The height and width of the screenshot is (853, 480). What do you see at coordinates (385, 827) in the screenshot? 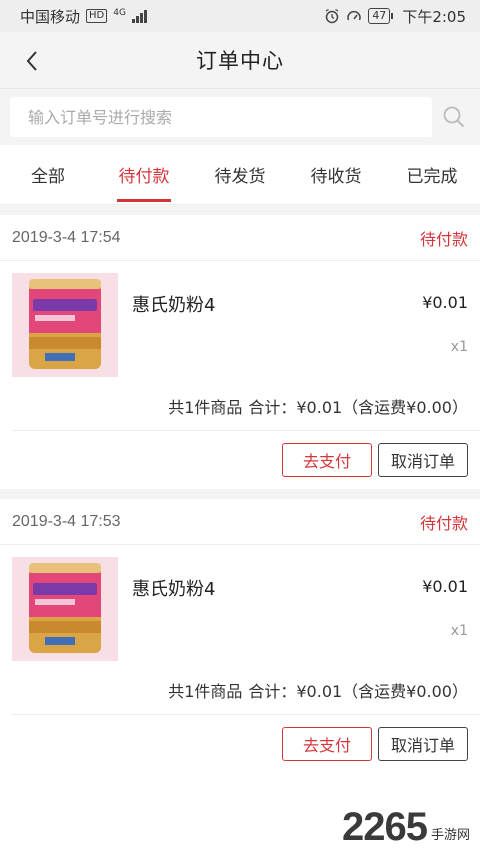
I see `watermark-number: 2265` at bounding box center [385, 827].